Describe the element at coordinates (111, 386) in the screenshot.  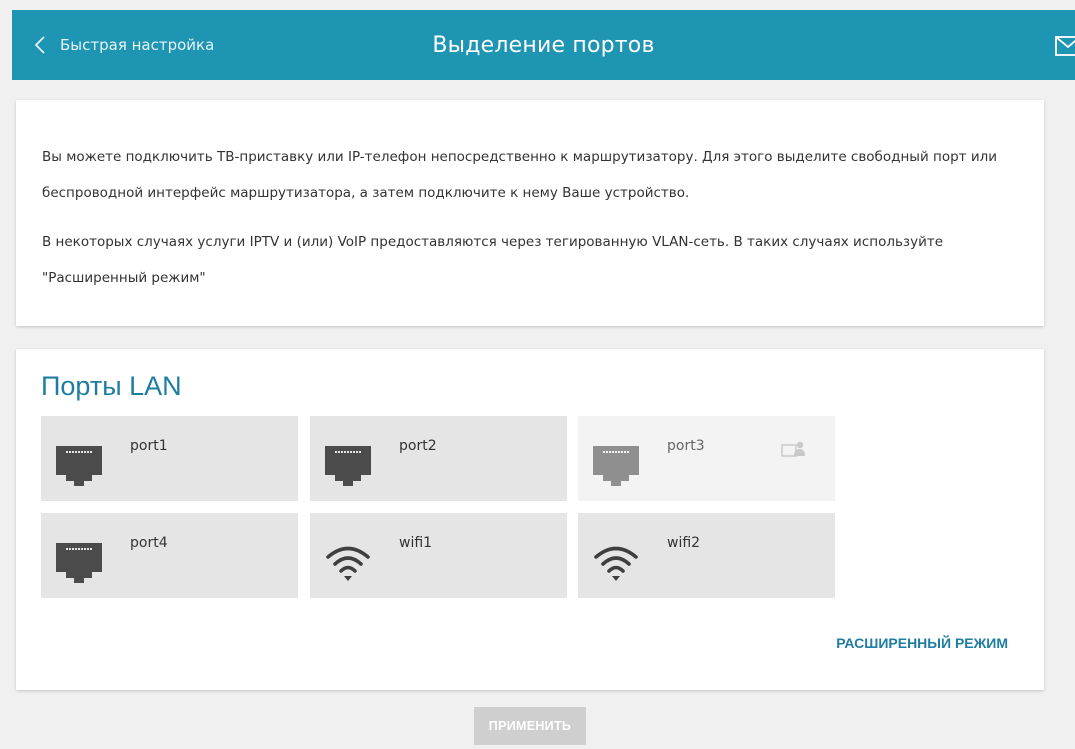
I see `section-title: Порты LAN` at that location.